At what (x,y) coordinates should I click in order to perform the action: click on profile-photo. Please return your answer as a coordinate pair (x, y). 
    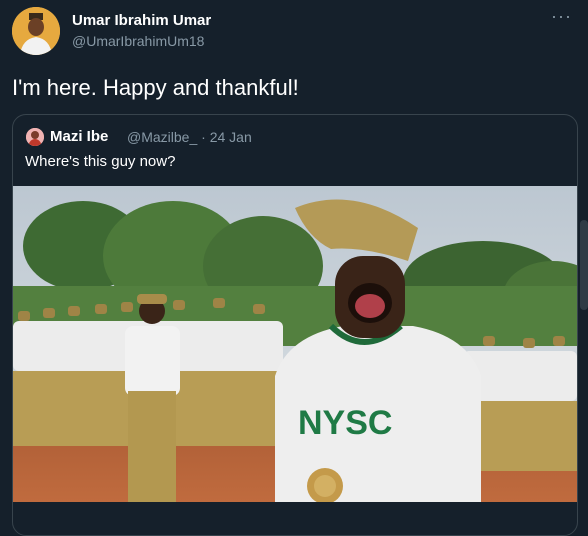
    Looking at the image, I should click on (36, 31).